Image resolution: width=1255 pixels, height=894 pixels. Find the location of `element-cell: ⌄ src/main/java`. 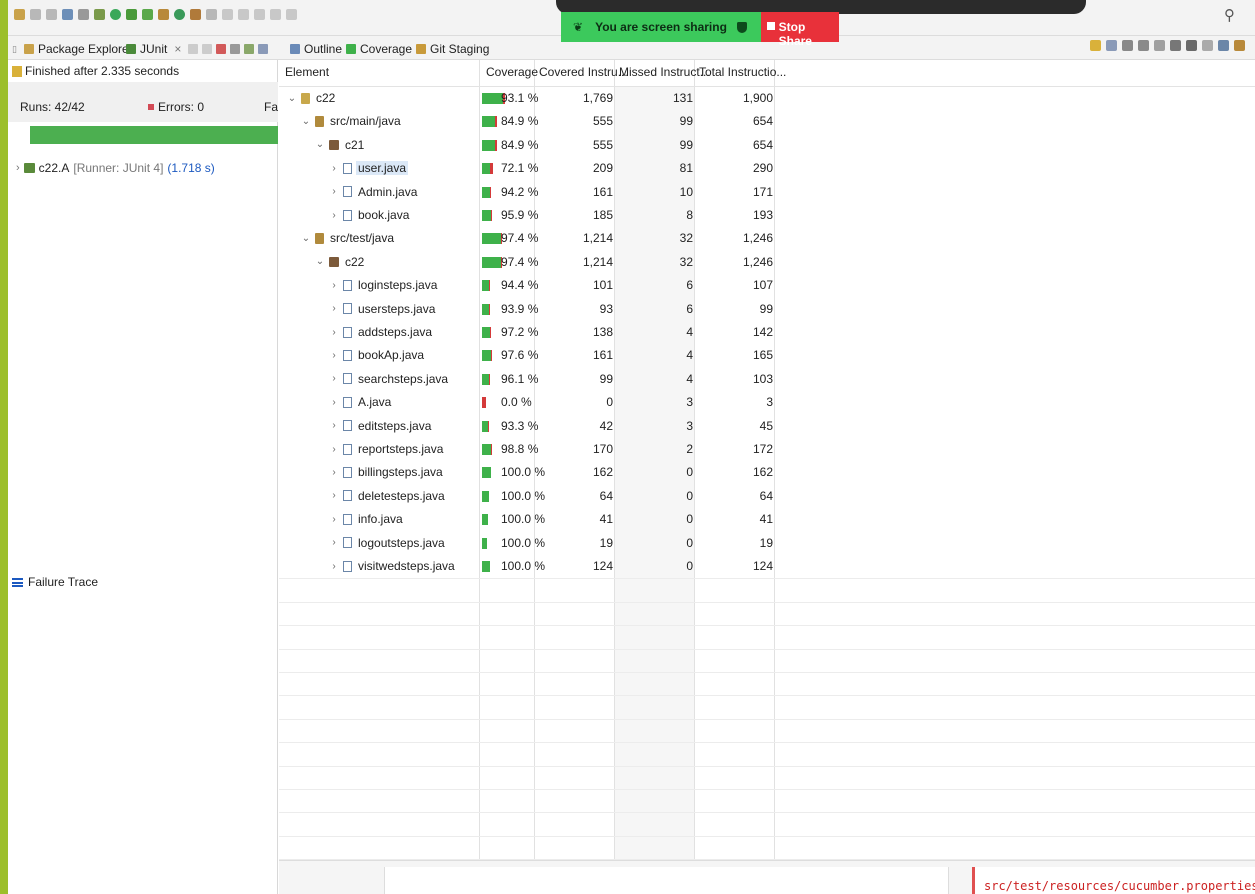

element-cell: ⌄ src/main/java is located at coordinates (352, 121).